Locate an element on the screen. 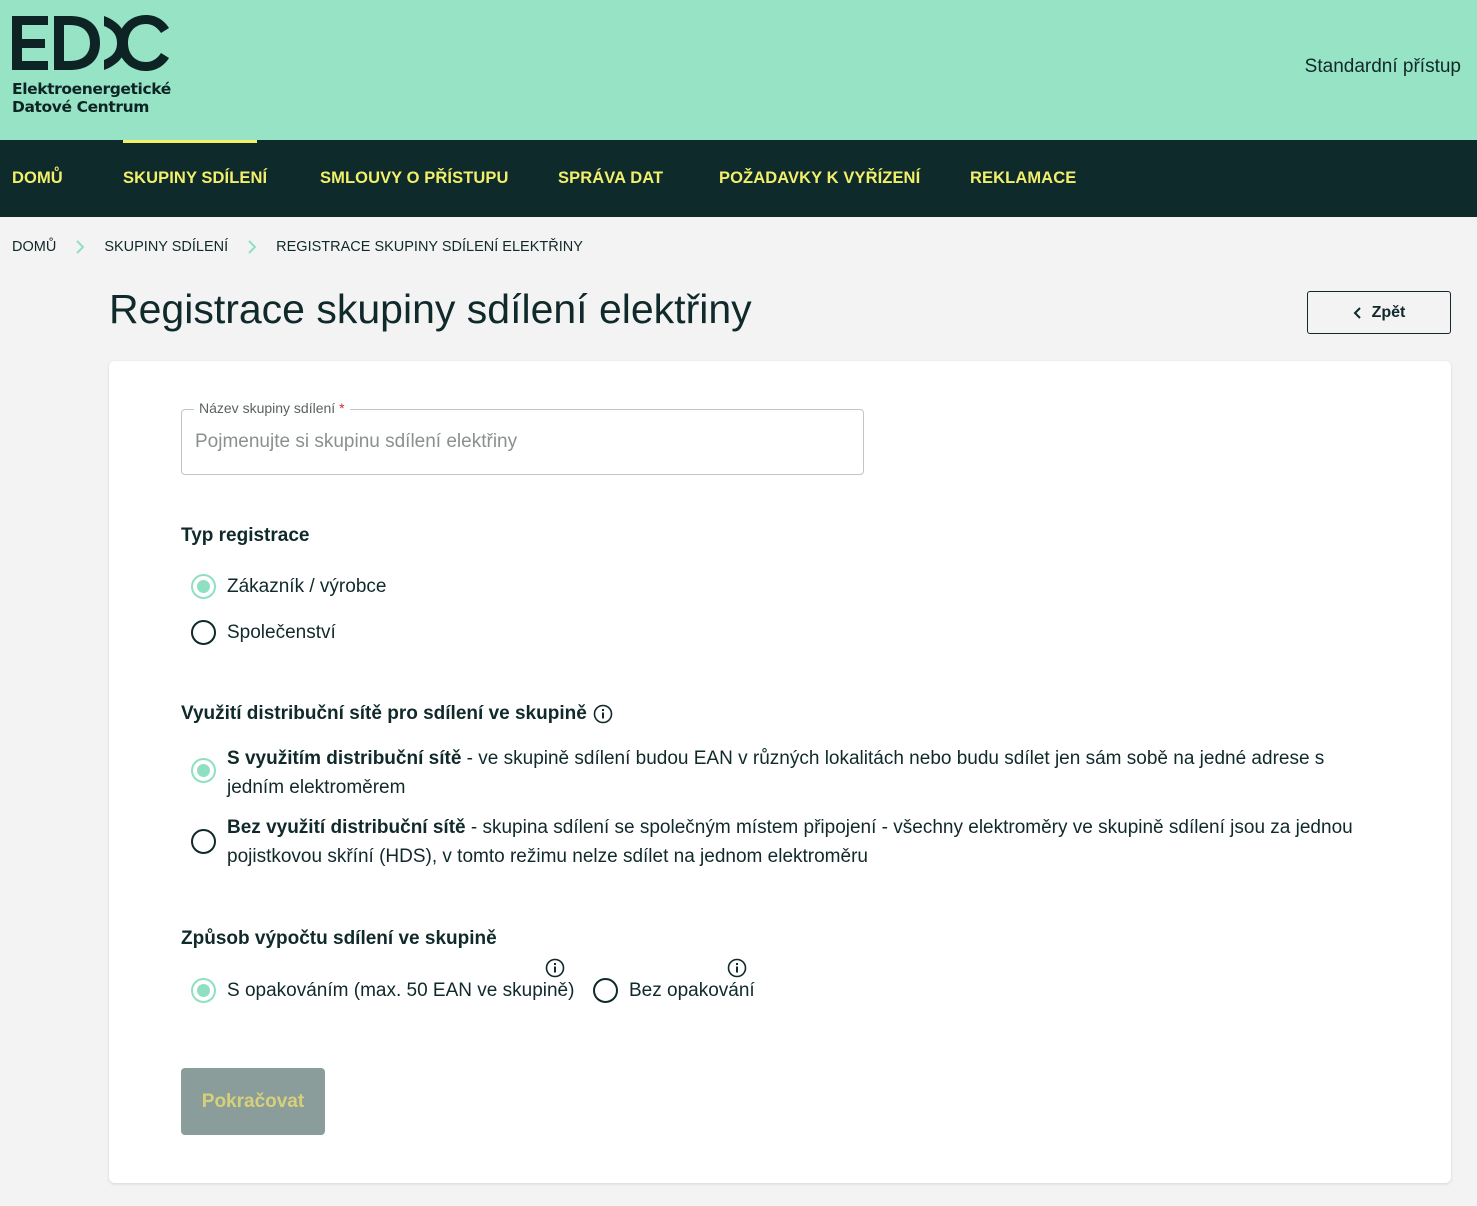  radio-option-spolecenstvi: Společenství is located at coordinates (263, 633).